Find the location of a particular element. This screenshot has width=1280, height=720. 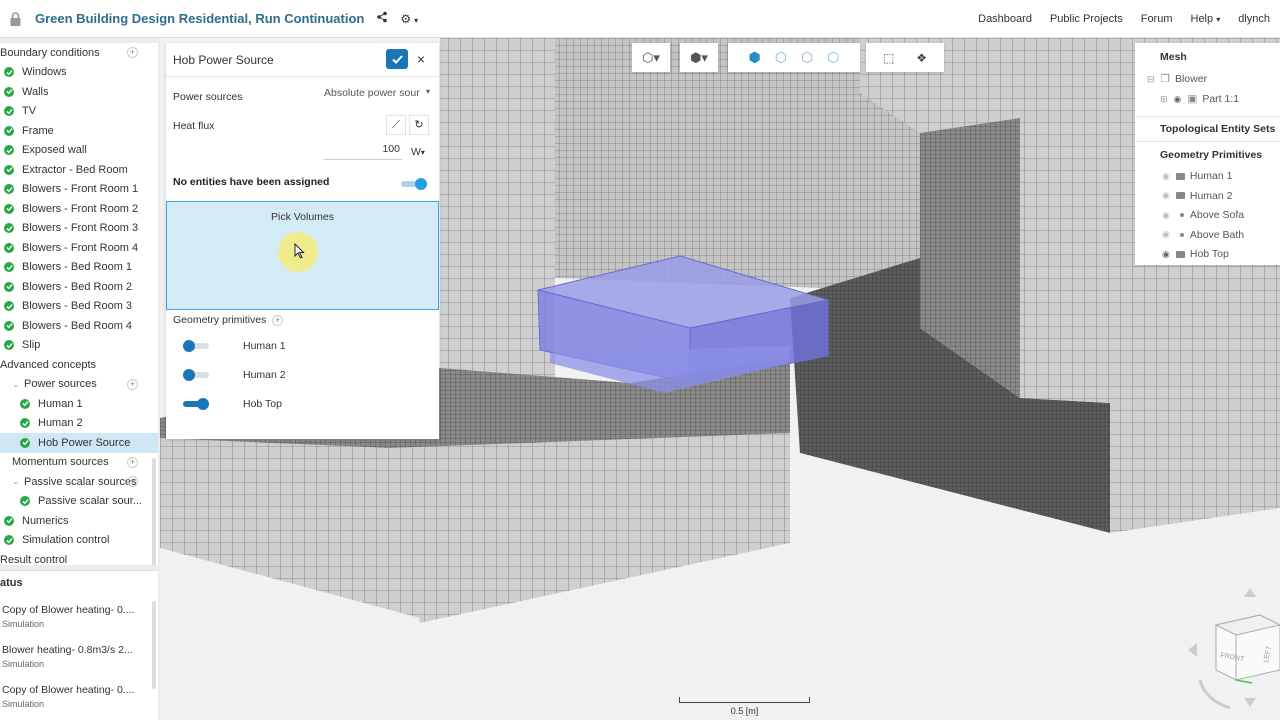

view-toolbar-select: ⬚ ❖ is located at coordinates (905, 57).